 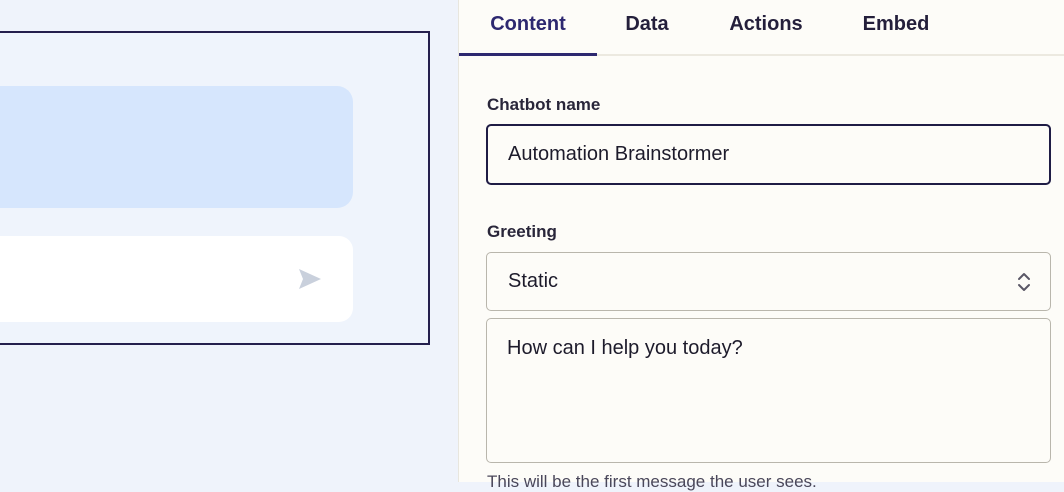 What do you see at coordinates (533, 281) in the screenshot?
I see `greeting-type-value: Static` at bounding box center [533, 281].